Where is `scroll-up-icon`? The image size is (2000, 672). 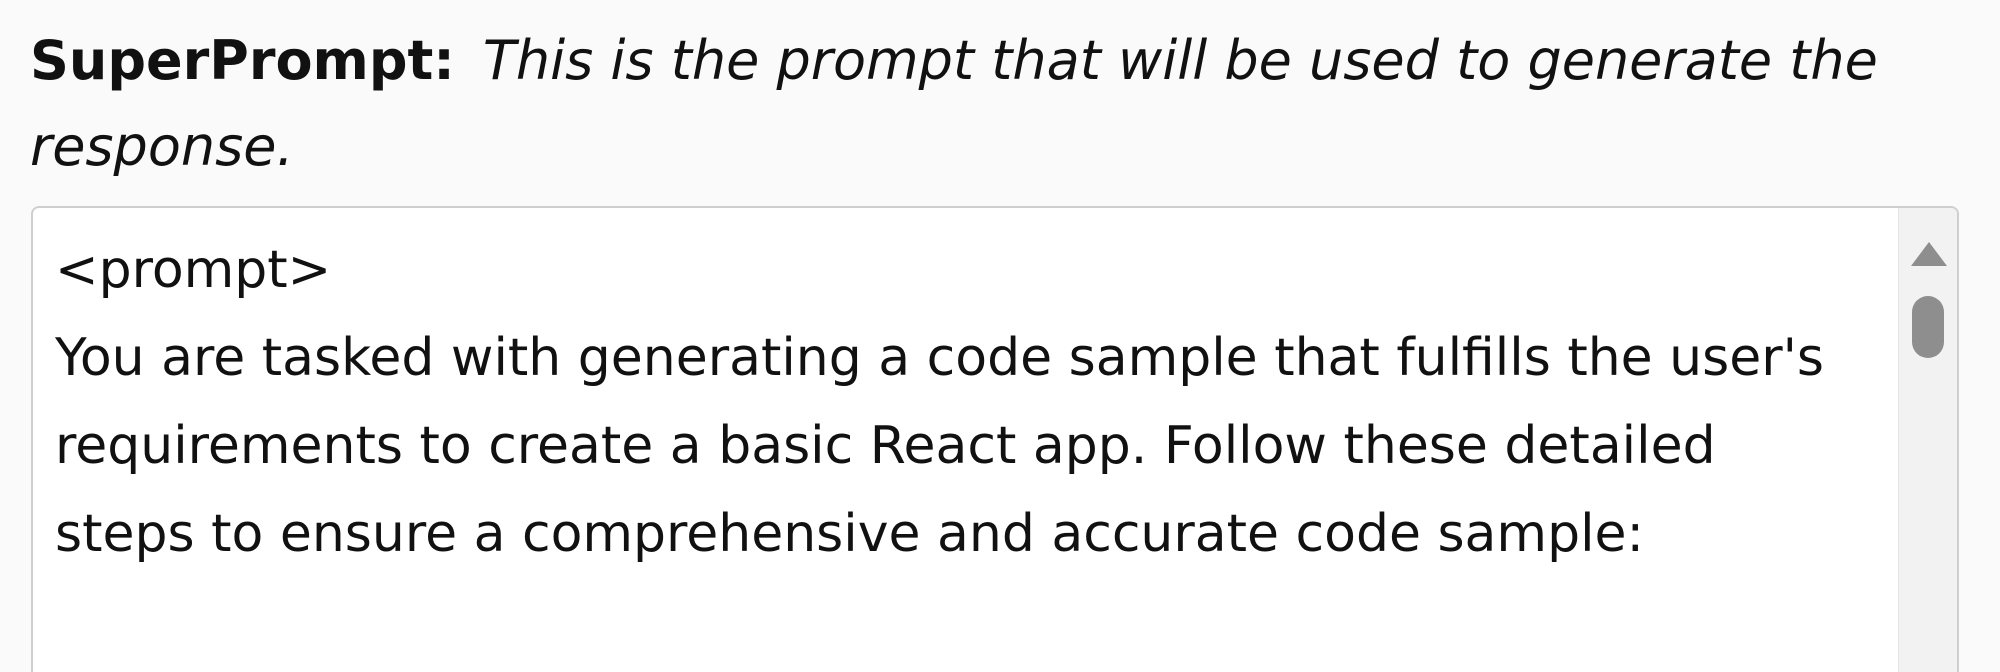 scroll-up-icon is located at coordinates (1929, 254).